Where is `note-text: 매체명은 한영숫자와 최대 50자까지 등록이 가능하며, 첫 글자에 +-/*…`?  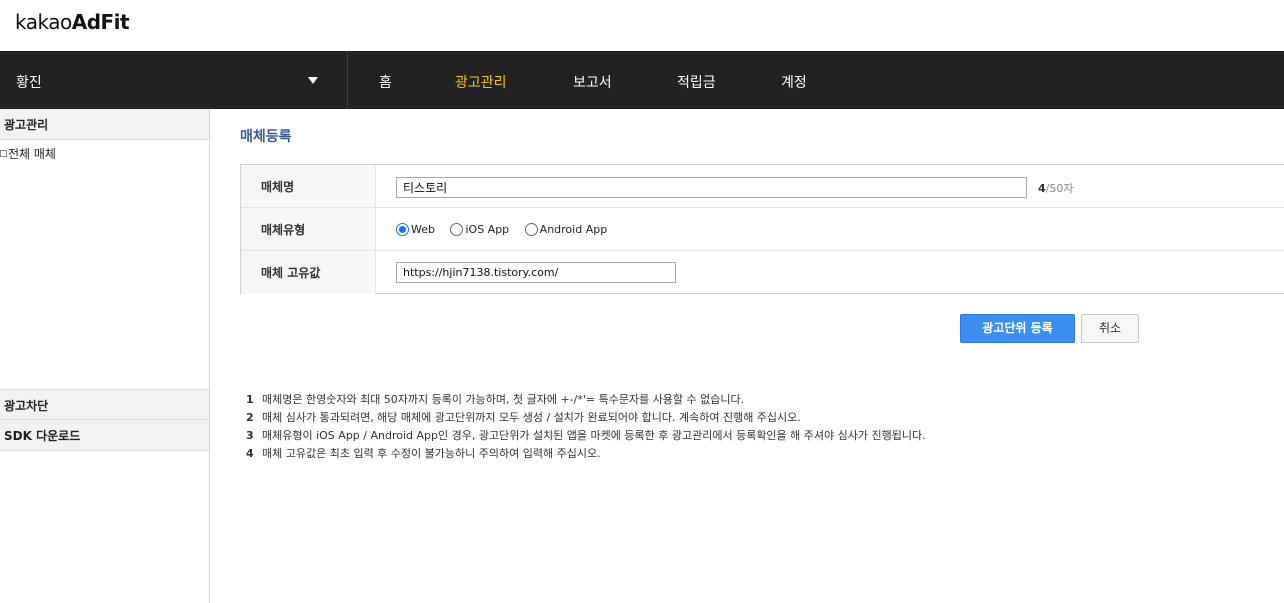
note-text: 매체명은 한영숫자와 최대 50자까지 등록이 가능하며, 첫 글자에 +-/*… is located at coordinates (503, 399).